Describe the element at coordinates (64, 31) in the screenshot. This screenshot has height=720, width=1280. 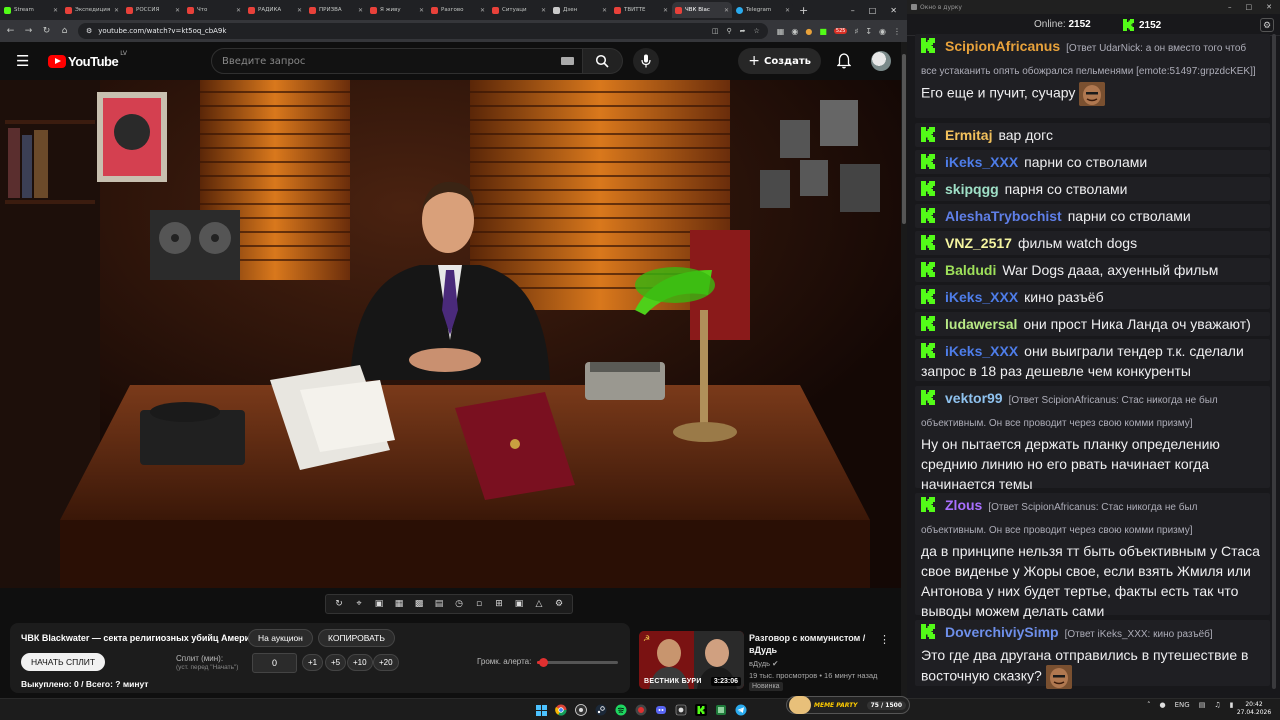
I see `home-icon: ⌂` at that location.